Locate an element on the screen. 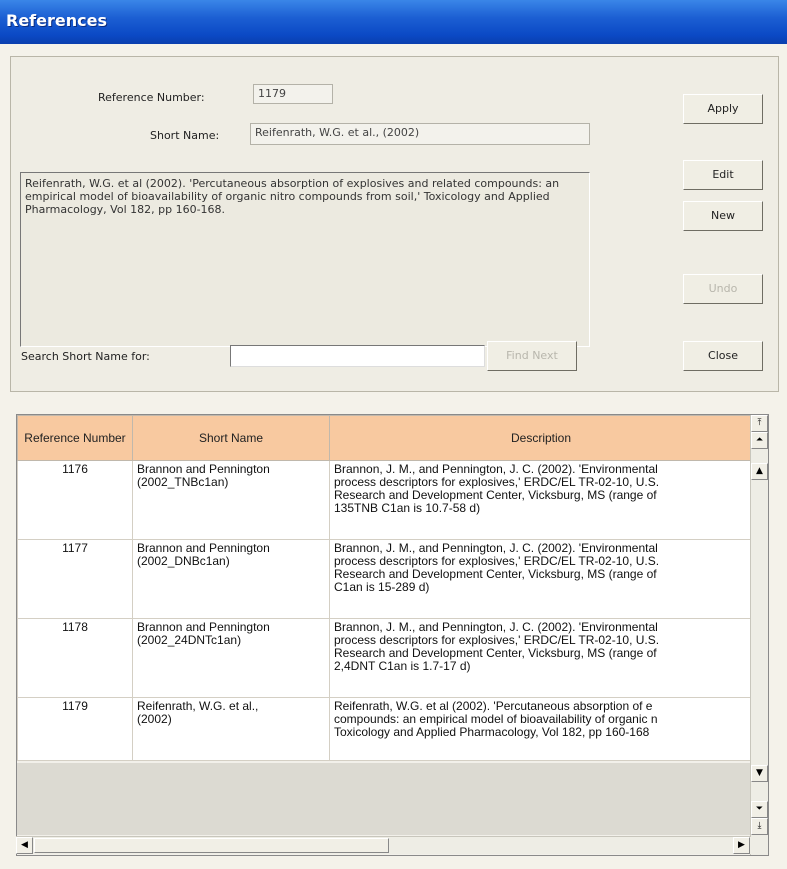 The width and height of the screenshot is (787, 869). cell-short-name: Reifenrath, W.G. et al., (2002) is located at coordinates (231, 729).